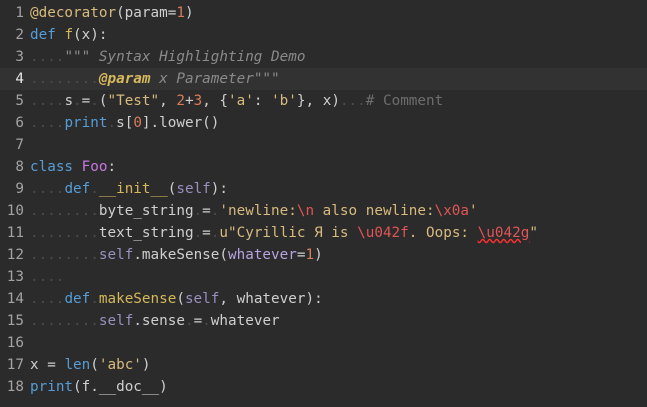  What do you see at coordinates (318, 101) in the screenshot?
I see `code-token: }, x)` at bounding box center [318, 101].